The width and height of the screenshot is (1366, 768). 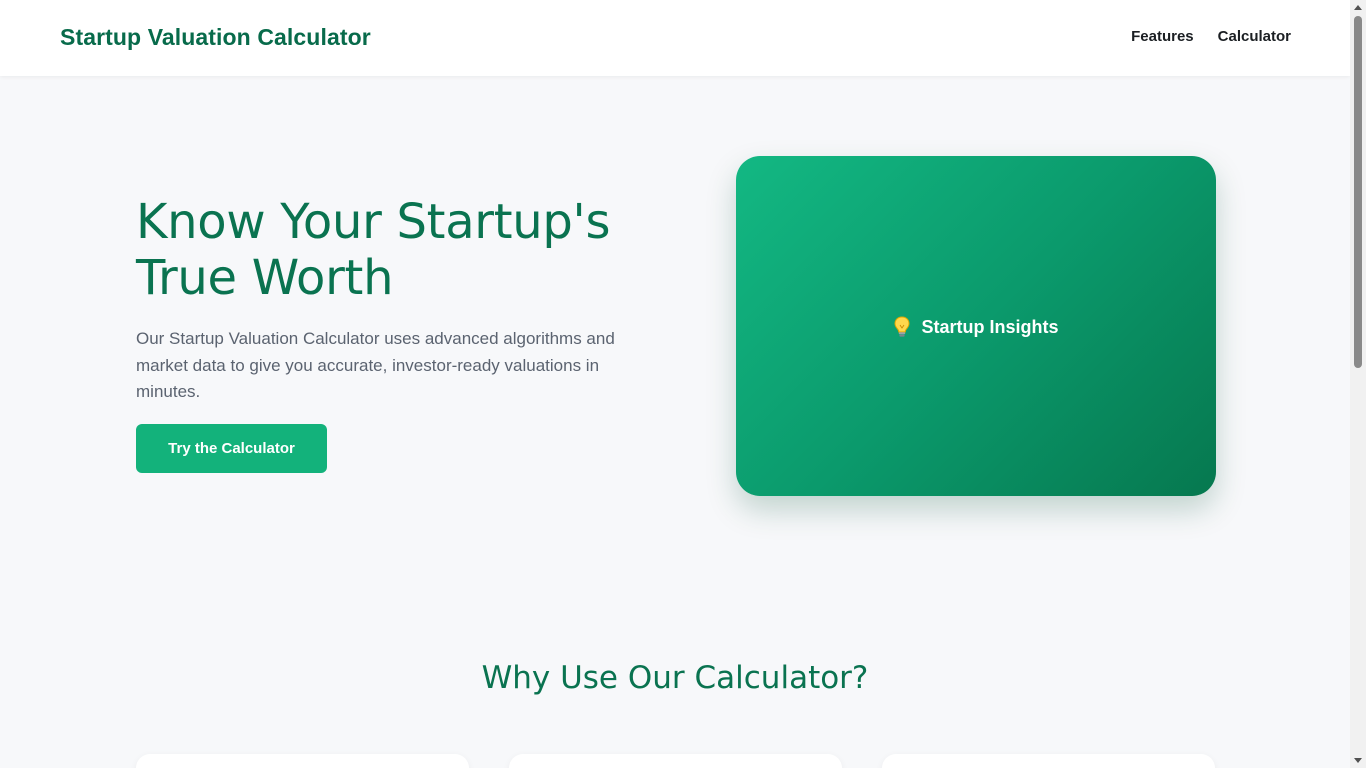 What do you see at coordinates (215, 37) in the screenshot?
I see `brand-logo-text: Startup Valuation Calculator` at bounding box center [215, 37].